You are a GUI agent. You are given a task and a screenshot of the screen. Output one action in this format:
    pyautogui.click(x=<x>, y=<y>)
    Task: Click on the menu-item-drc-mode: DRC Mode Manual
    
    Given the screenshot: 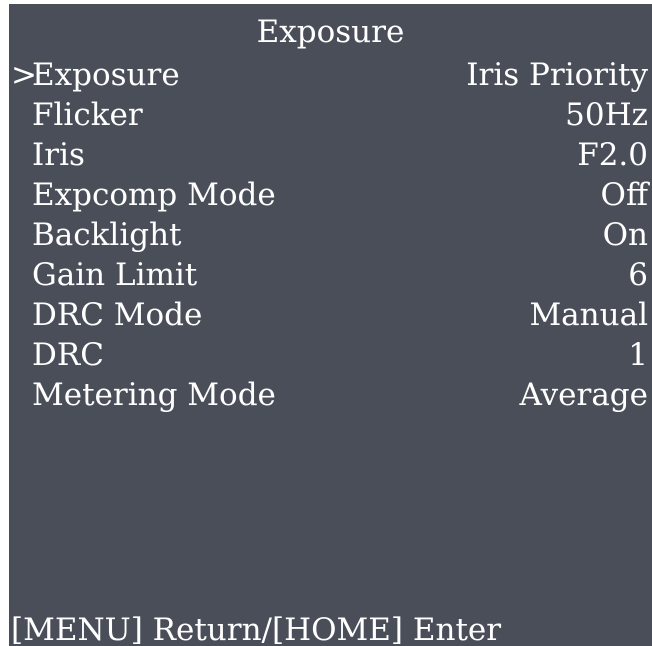 What is the action you would take?
    pyautogui.click(x=330, y=315)
    